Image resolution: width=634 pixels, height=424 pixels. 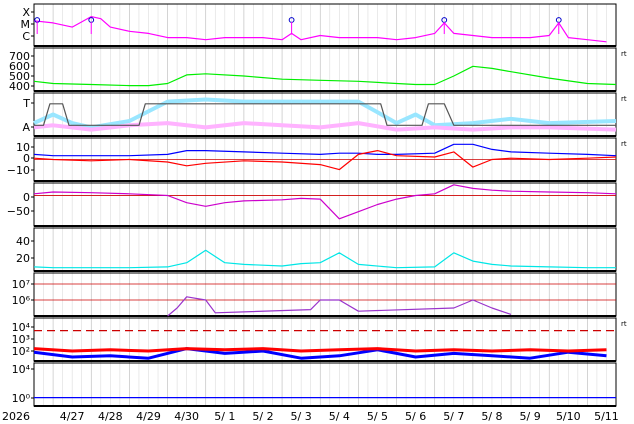 I want to click on x-tick-label-10: 5/ 7, so click(x=453, y=416).